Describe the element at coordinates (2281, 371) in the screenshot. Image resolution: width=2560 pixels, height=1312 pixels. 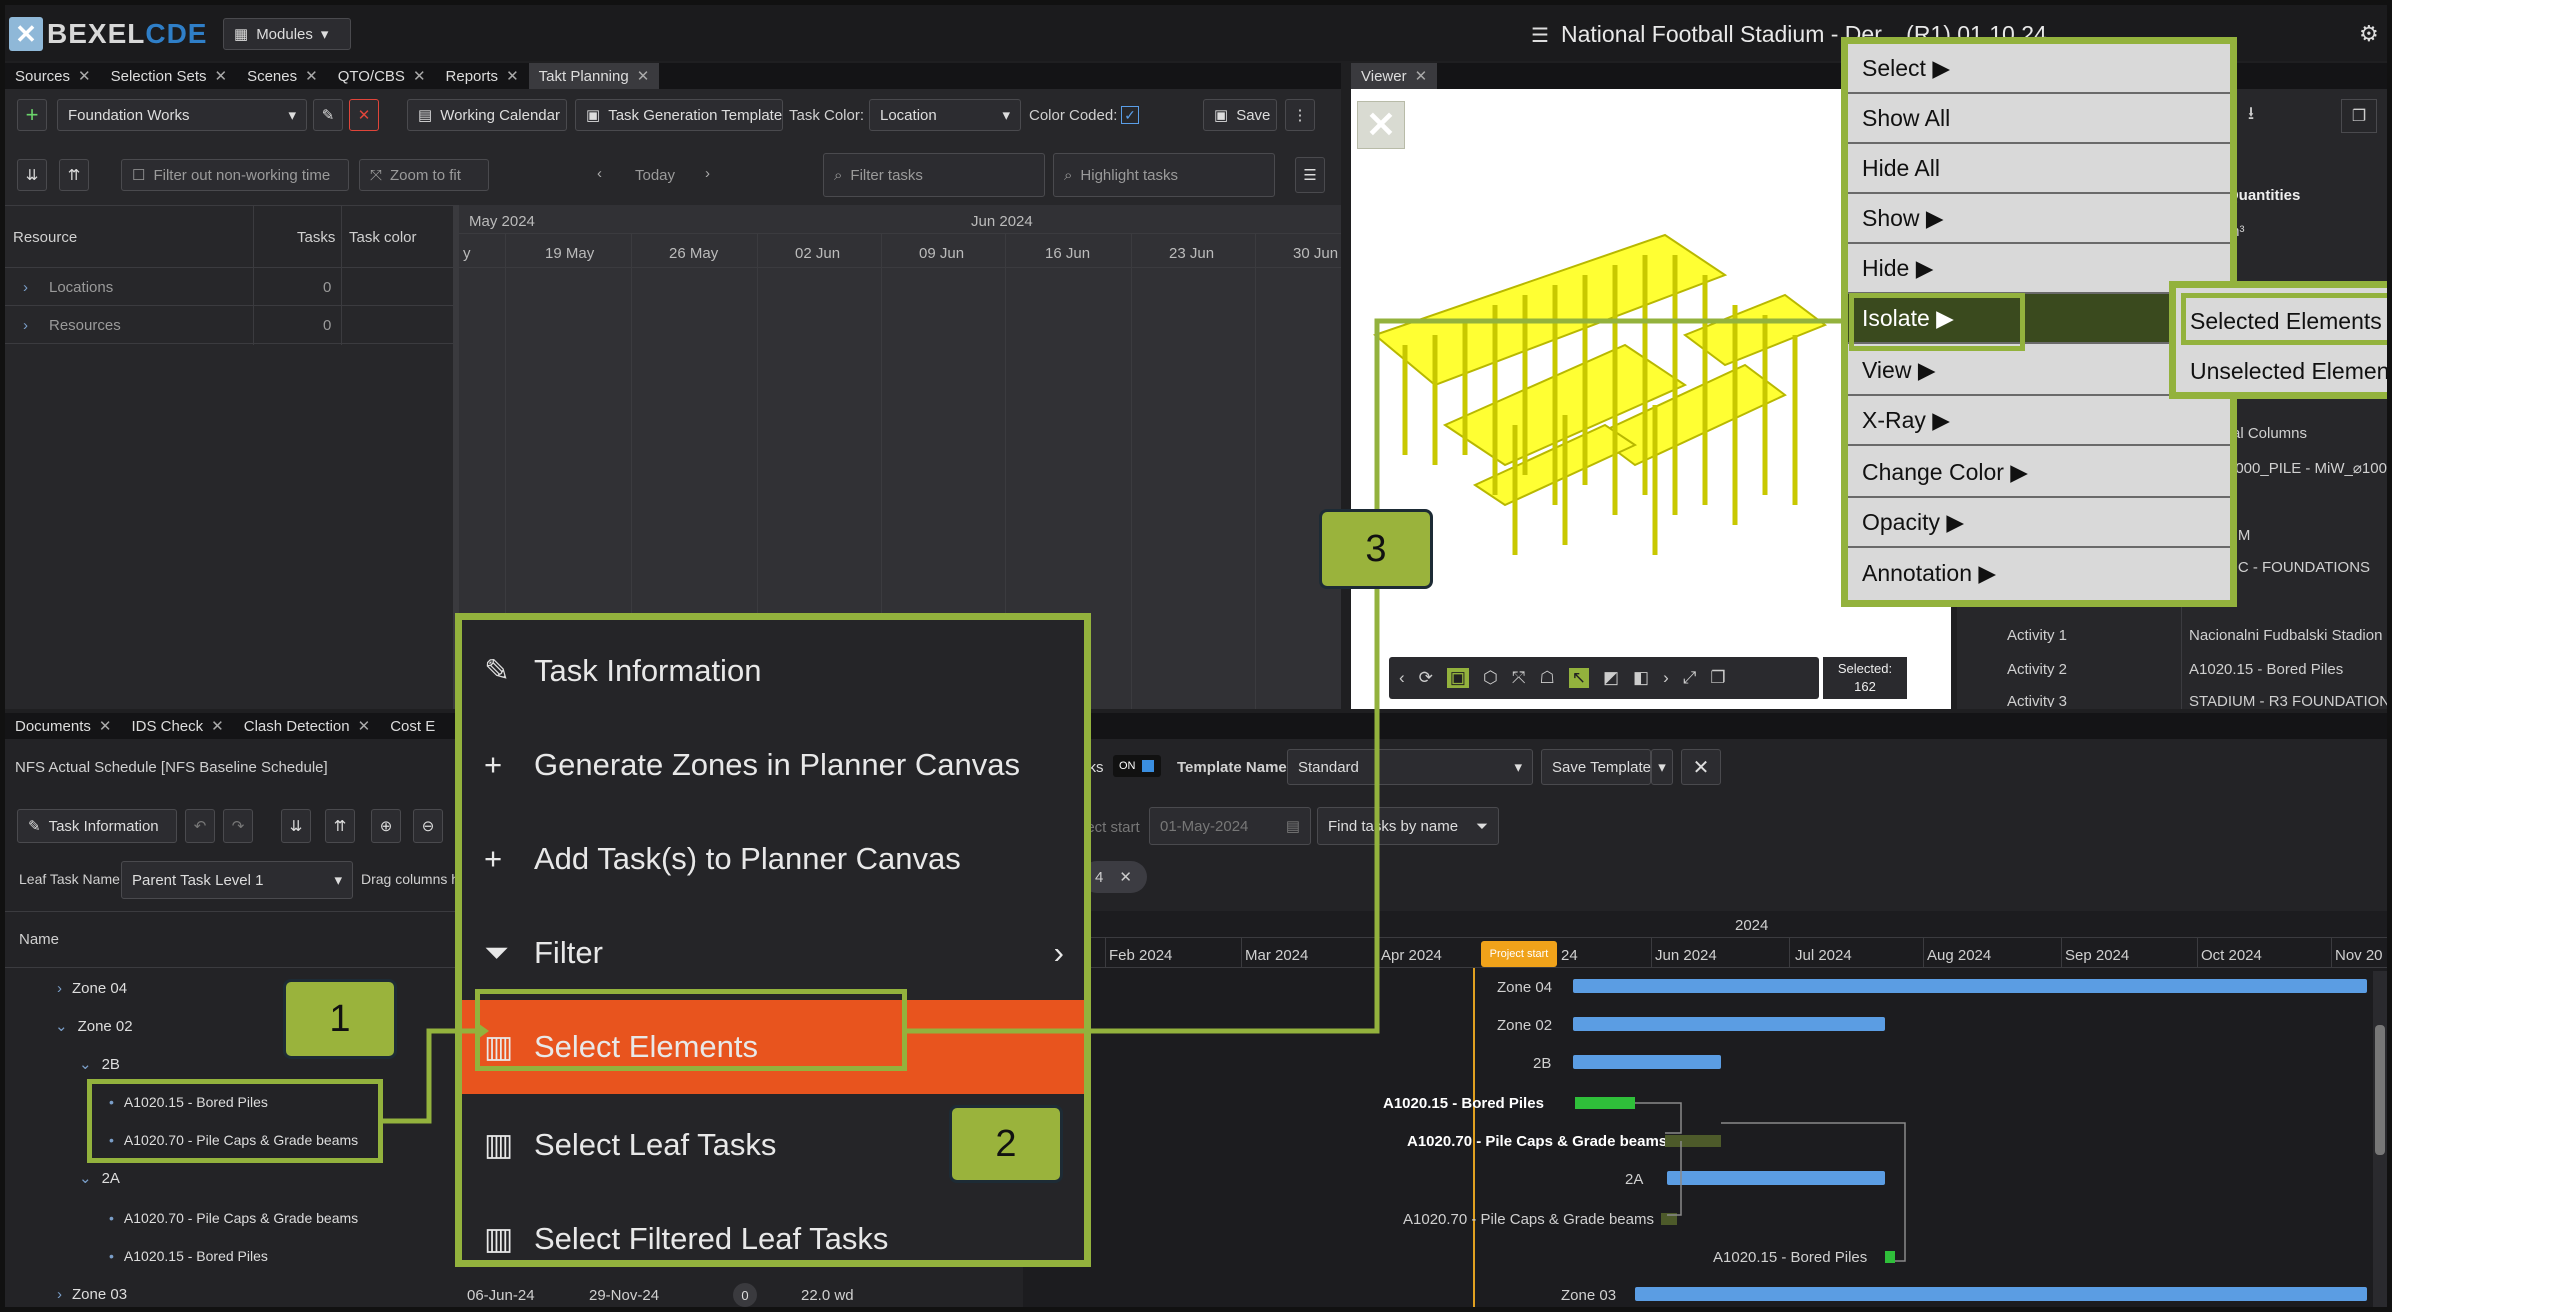
I see `submenu-unselected-elements: Unselected Elements` at that location.